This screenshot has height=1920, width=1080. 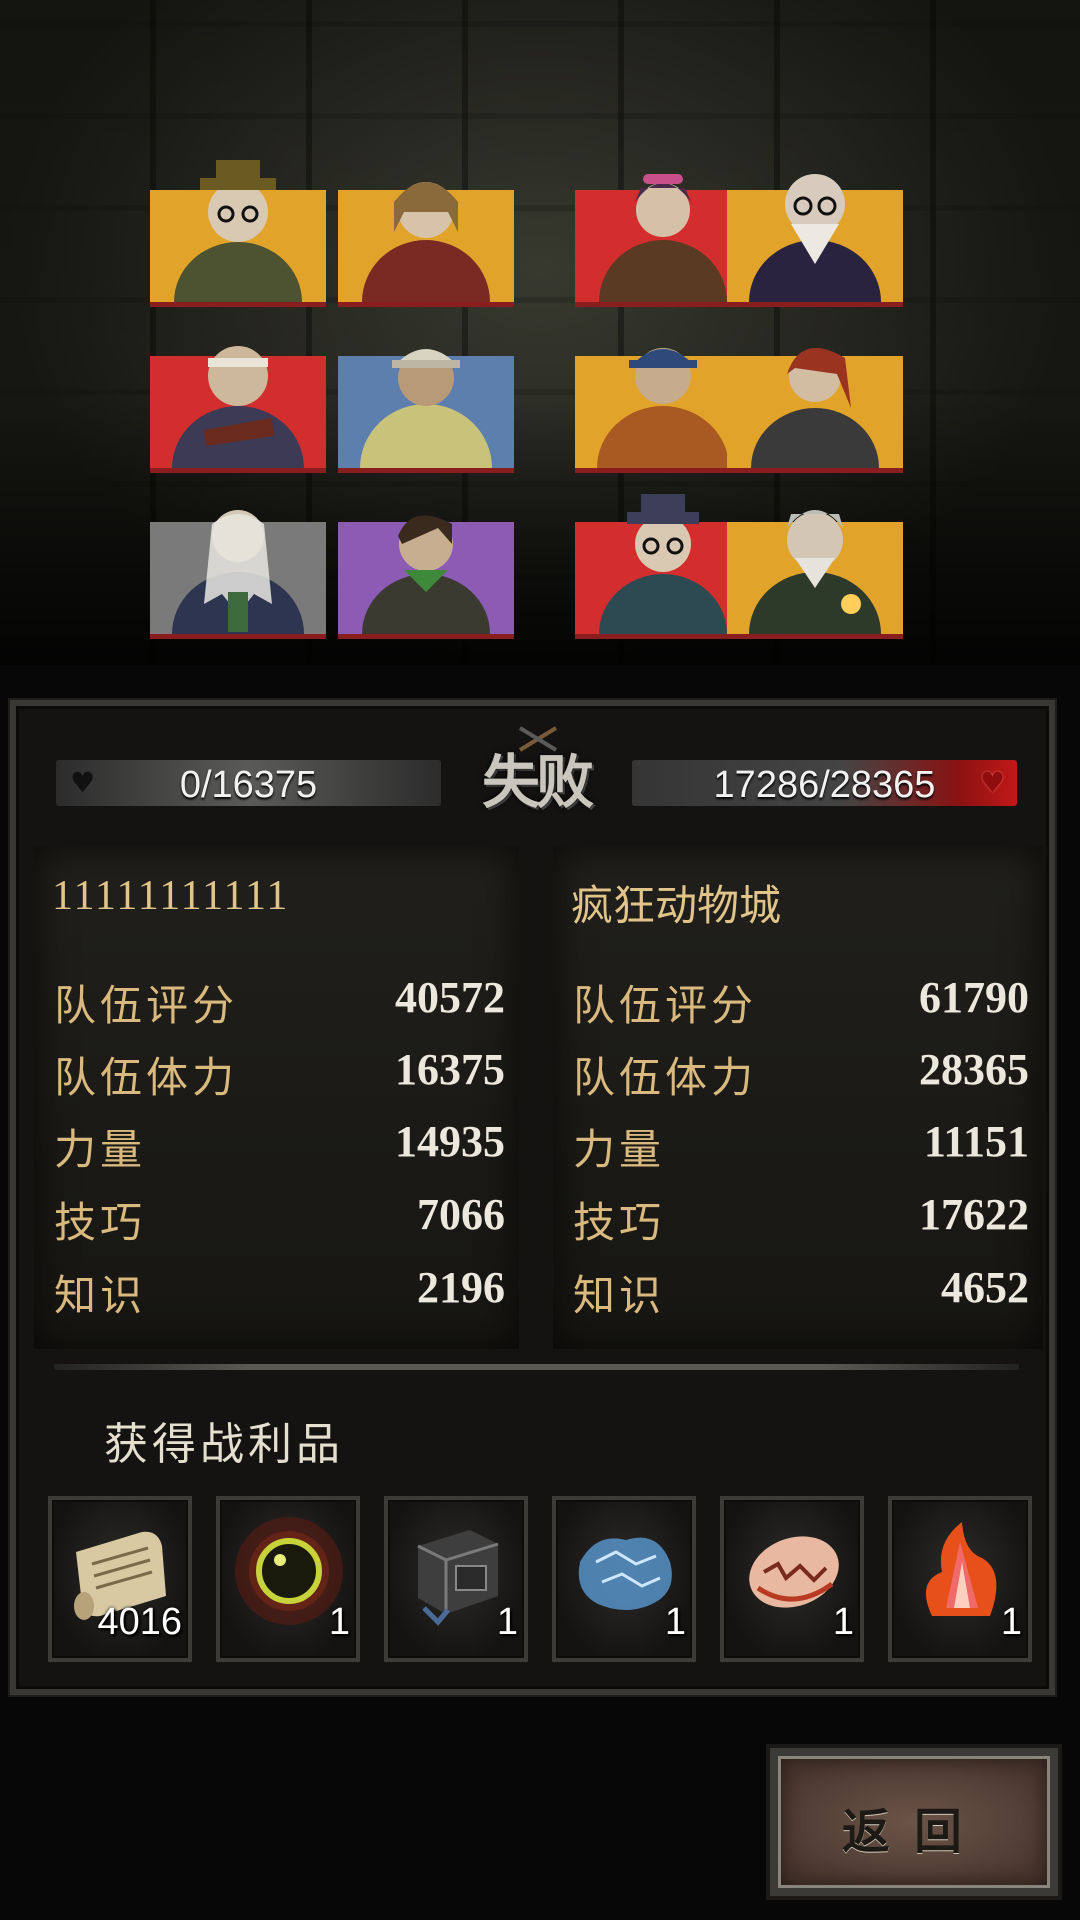 I want to click on left-team-hp-bar: ♥ 0/16375, so click(x=248, y=783).